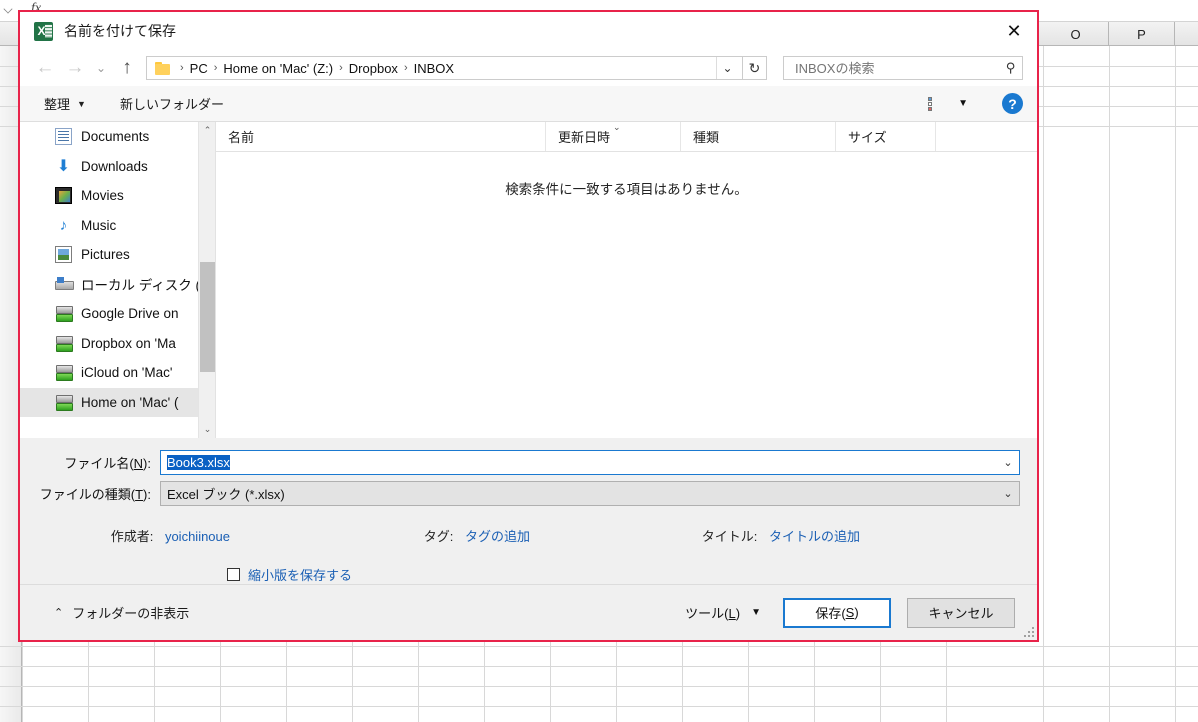 The height and width of the screenshot is (722, 1198). I want to click on column-label: サイズ, so click(867, 137).